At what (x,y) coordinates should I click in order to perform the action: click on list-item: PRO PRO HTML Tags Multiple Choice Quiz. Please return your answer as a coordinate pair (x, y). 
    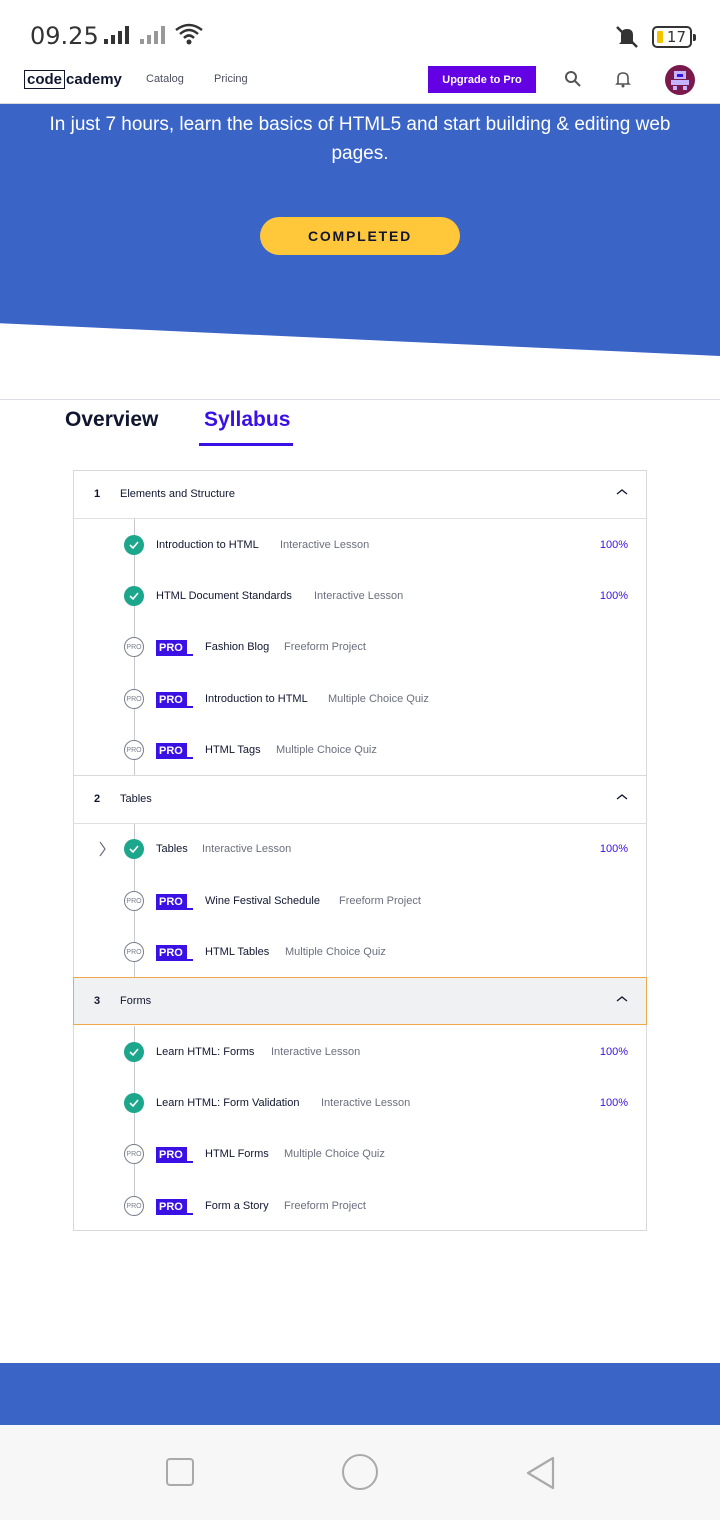
    Looking at the image, I should click on (360, 750).